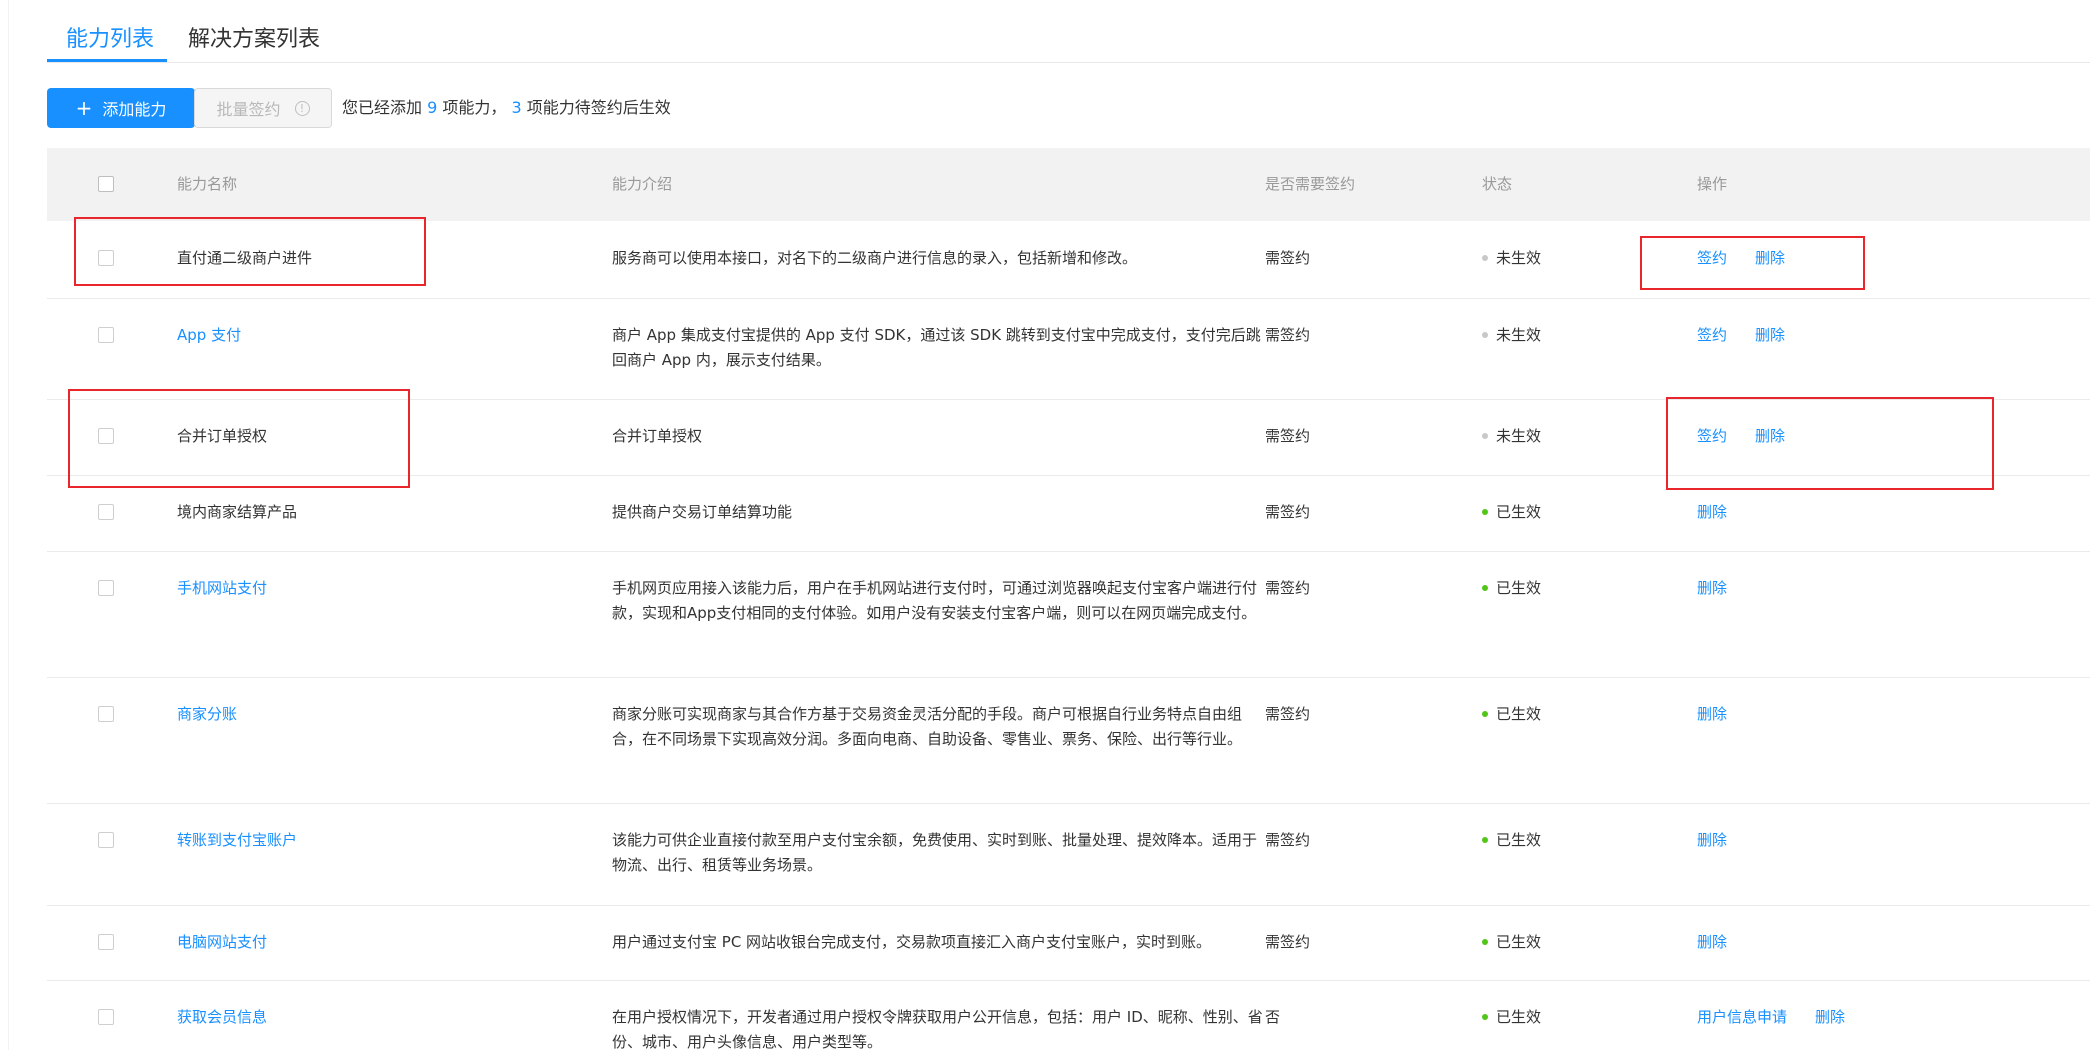 The width and height of the screenshot is (2090, 1050). What do you see at coordinates (1497, 184) in the screenshot?
I see `column-header-status: 状态` at bounding box center [1497, 184].